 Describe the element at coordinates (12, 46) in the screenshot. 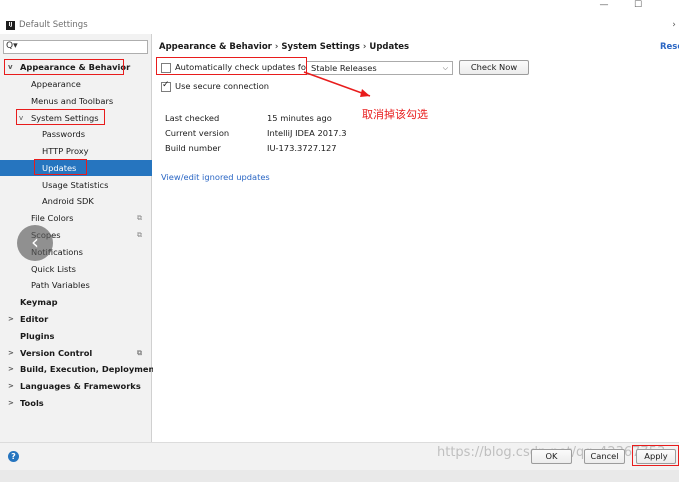

I see `search-icon: Q▾` at that location.